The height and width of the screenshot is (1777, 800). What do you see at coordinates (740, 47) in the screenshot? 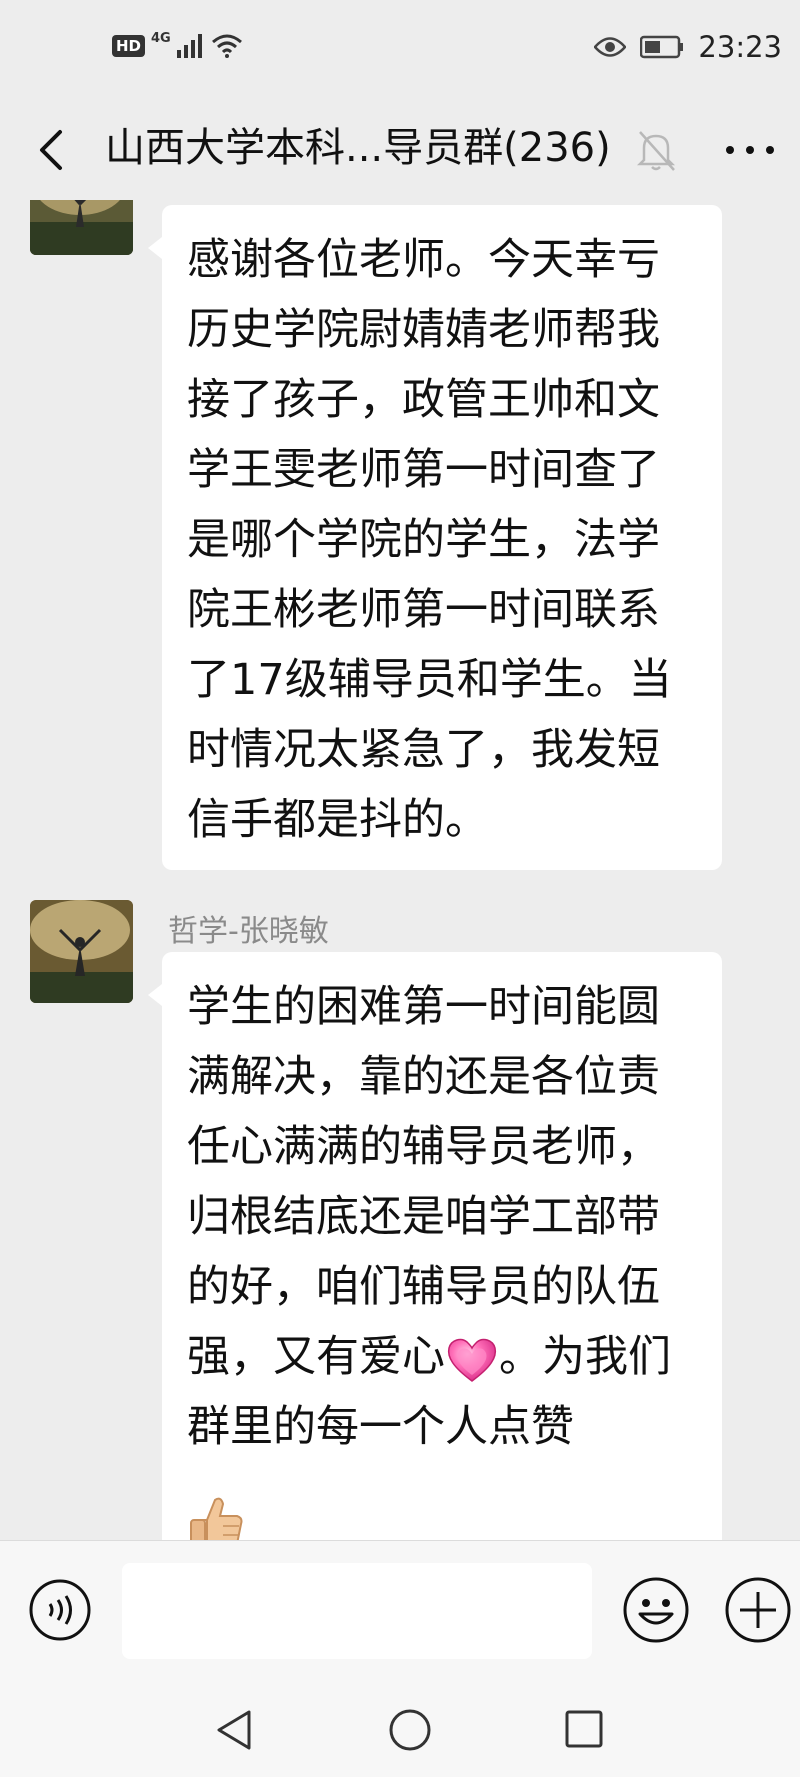
I see `status-time: 23:23` at bounding box center [740, 47].